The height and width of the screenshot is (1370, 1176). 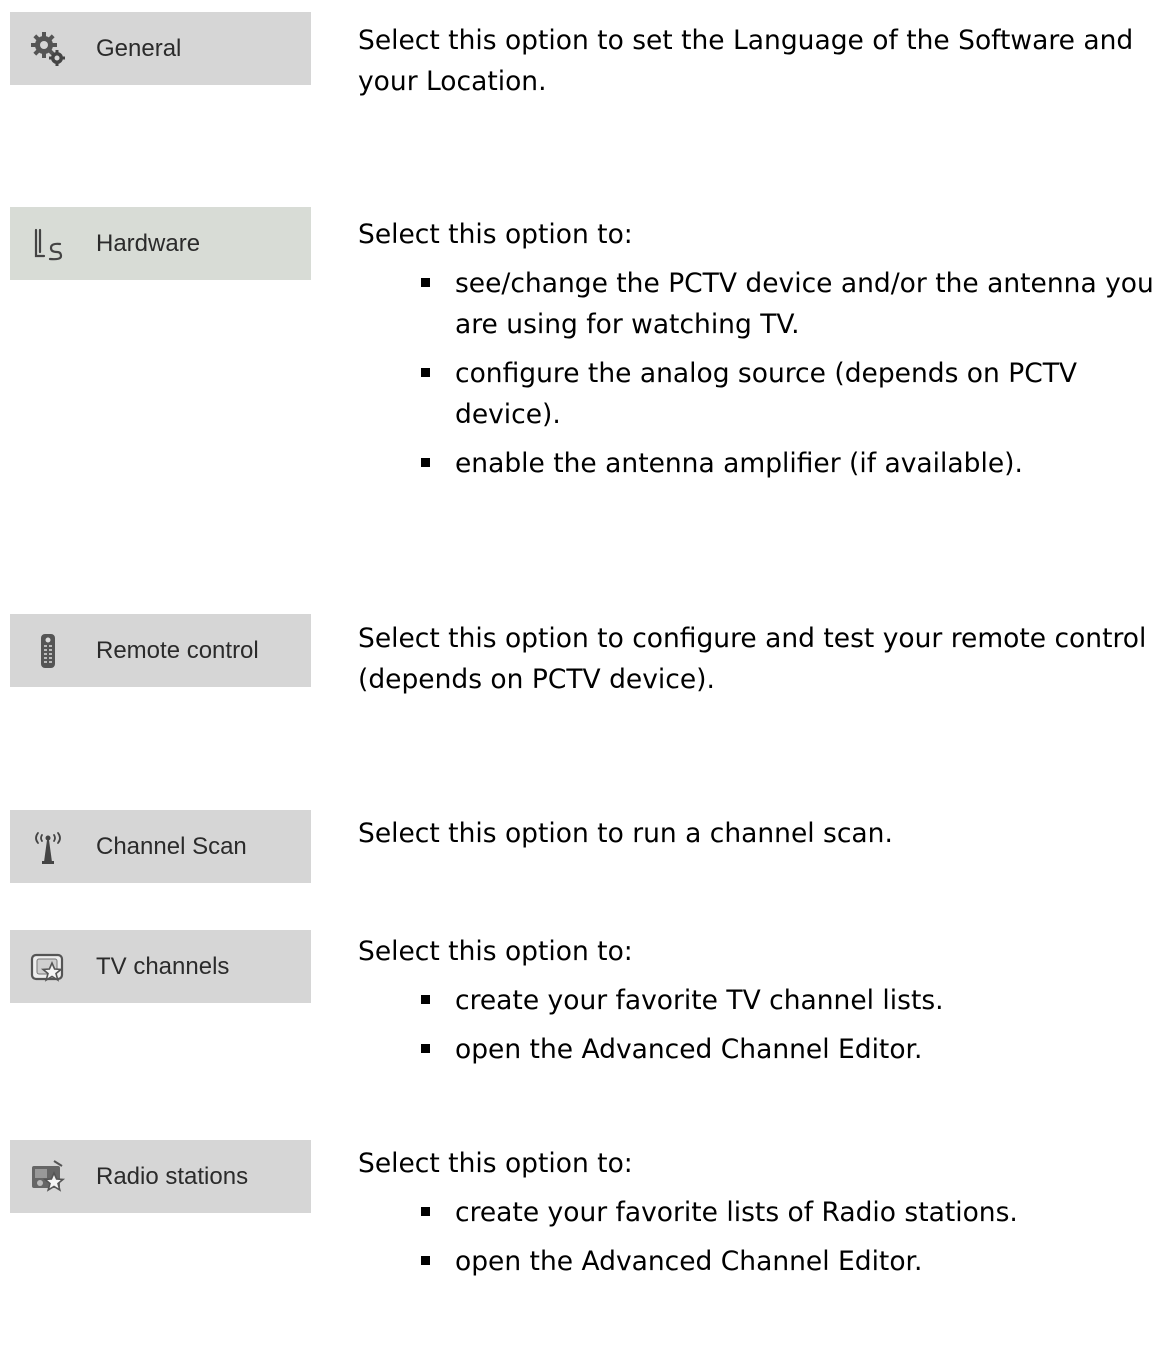 I want to click on channel-scan-button: Channel Scan, so click(x=160, y=846).